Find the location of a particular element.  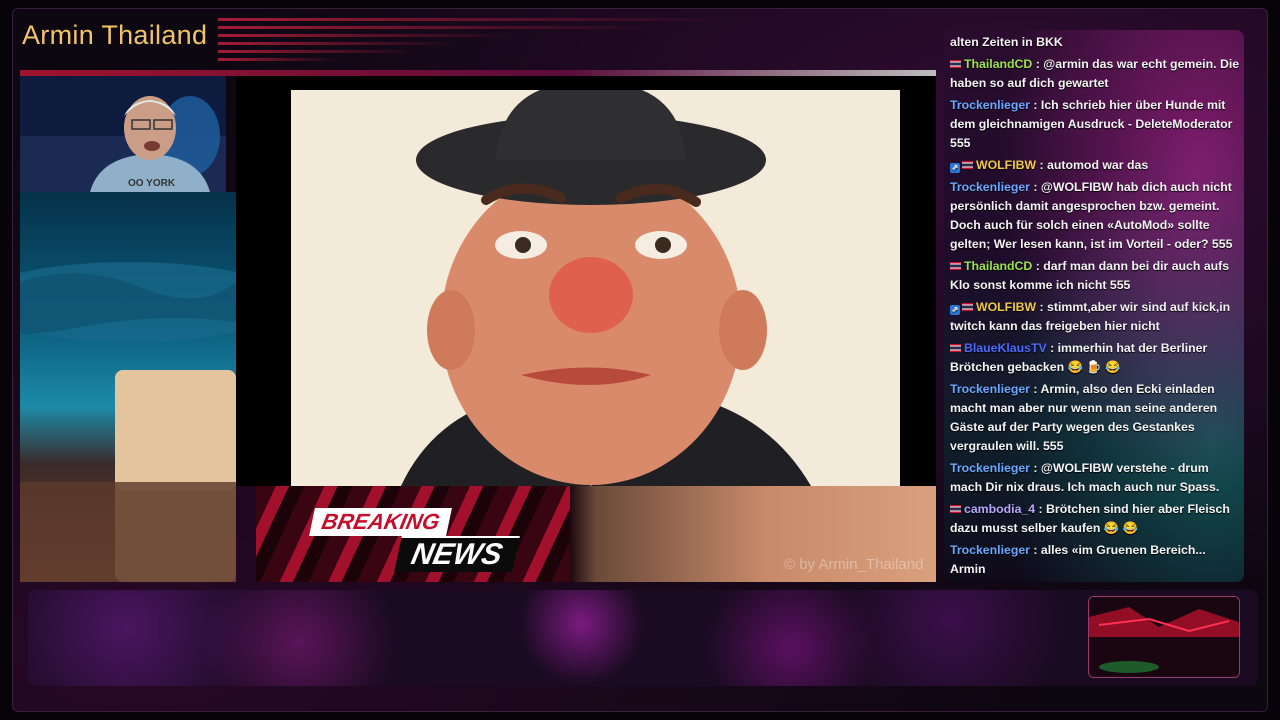

chat-username: BlaueKlausTV is located at coordinates (1005, 348).